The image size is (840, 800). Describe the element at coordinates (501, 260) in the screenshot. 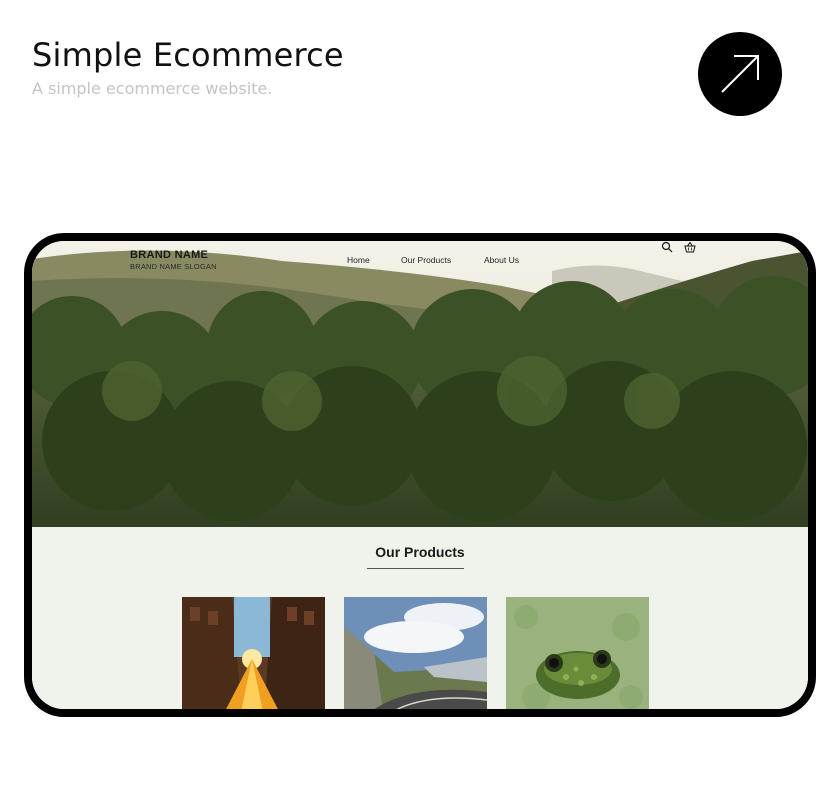

I see `nav-link-about-us: About Us` at that location.